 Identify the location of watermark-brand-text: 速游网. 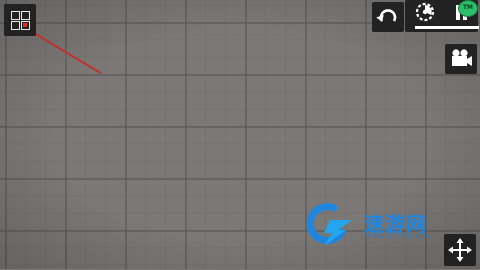
(395, 224).